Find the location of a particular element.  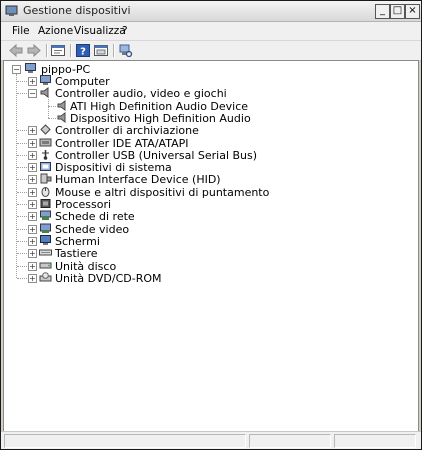

minimize-button: _ is located at coordinates (382, 11).